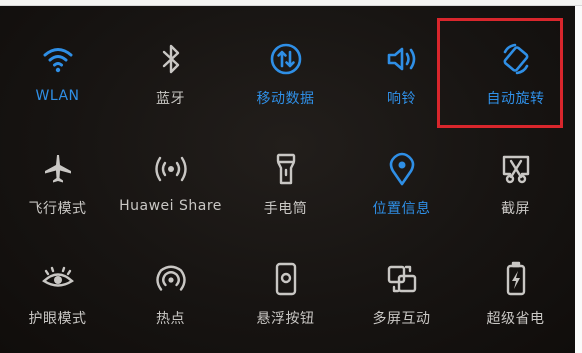 Image resolution: width=582 pixels, height=353 pixels. Describe the element at coordinates (58, 279) in the screenshot. I see `eye-icon` at that location.